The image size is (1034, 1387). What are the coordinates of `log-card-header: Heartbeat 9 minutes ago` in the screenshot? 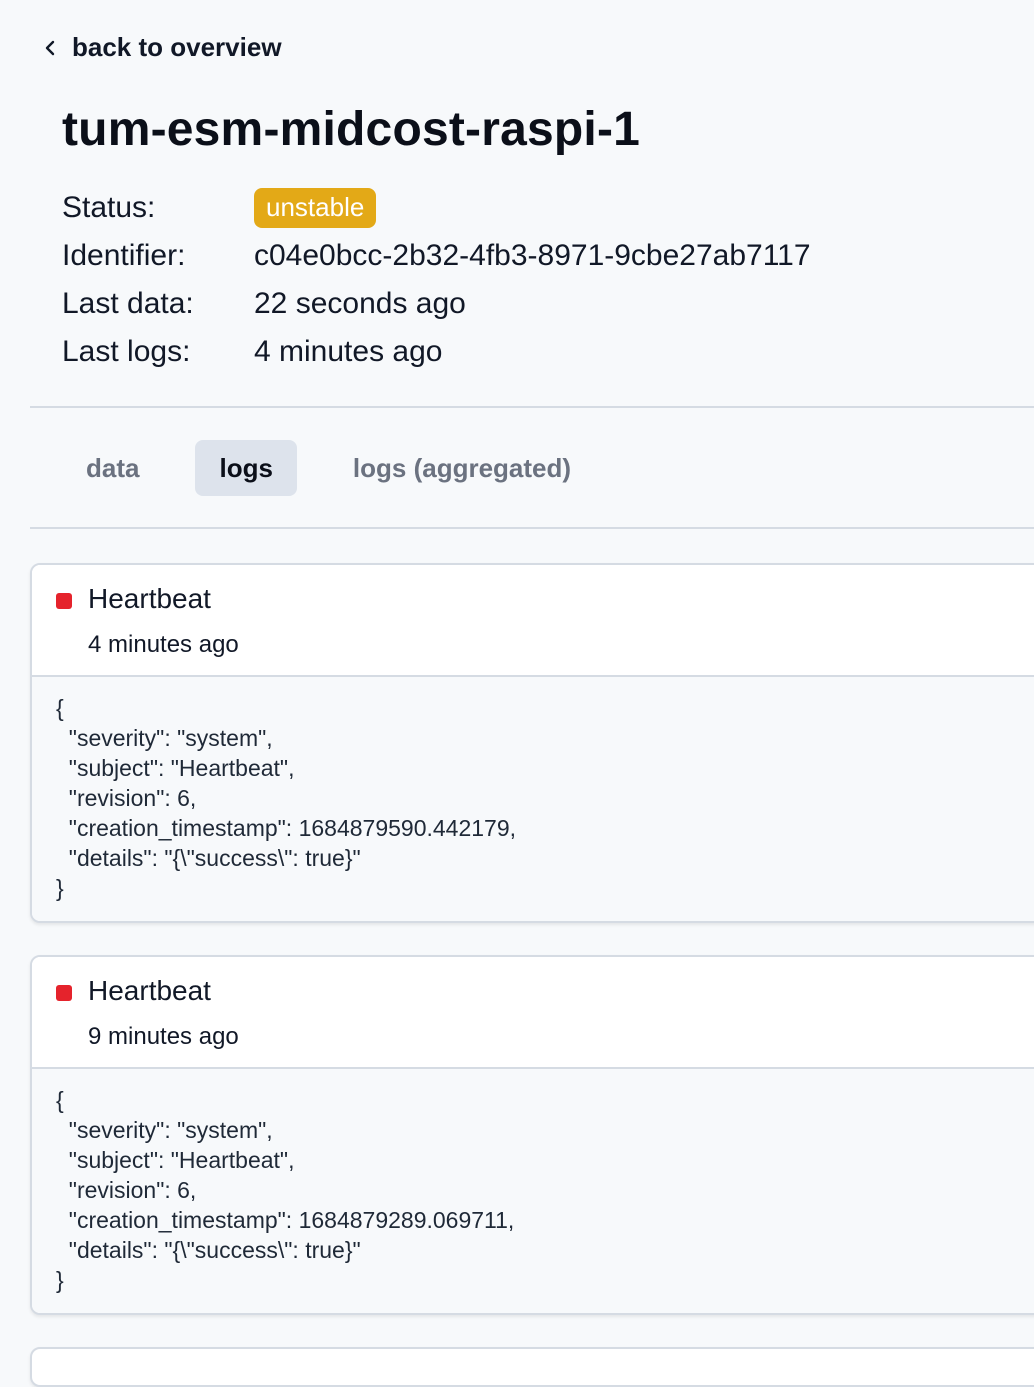 It's located at (533, 1013).